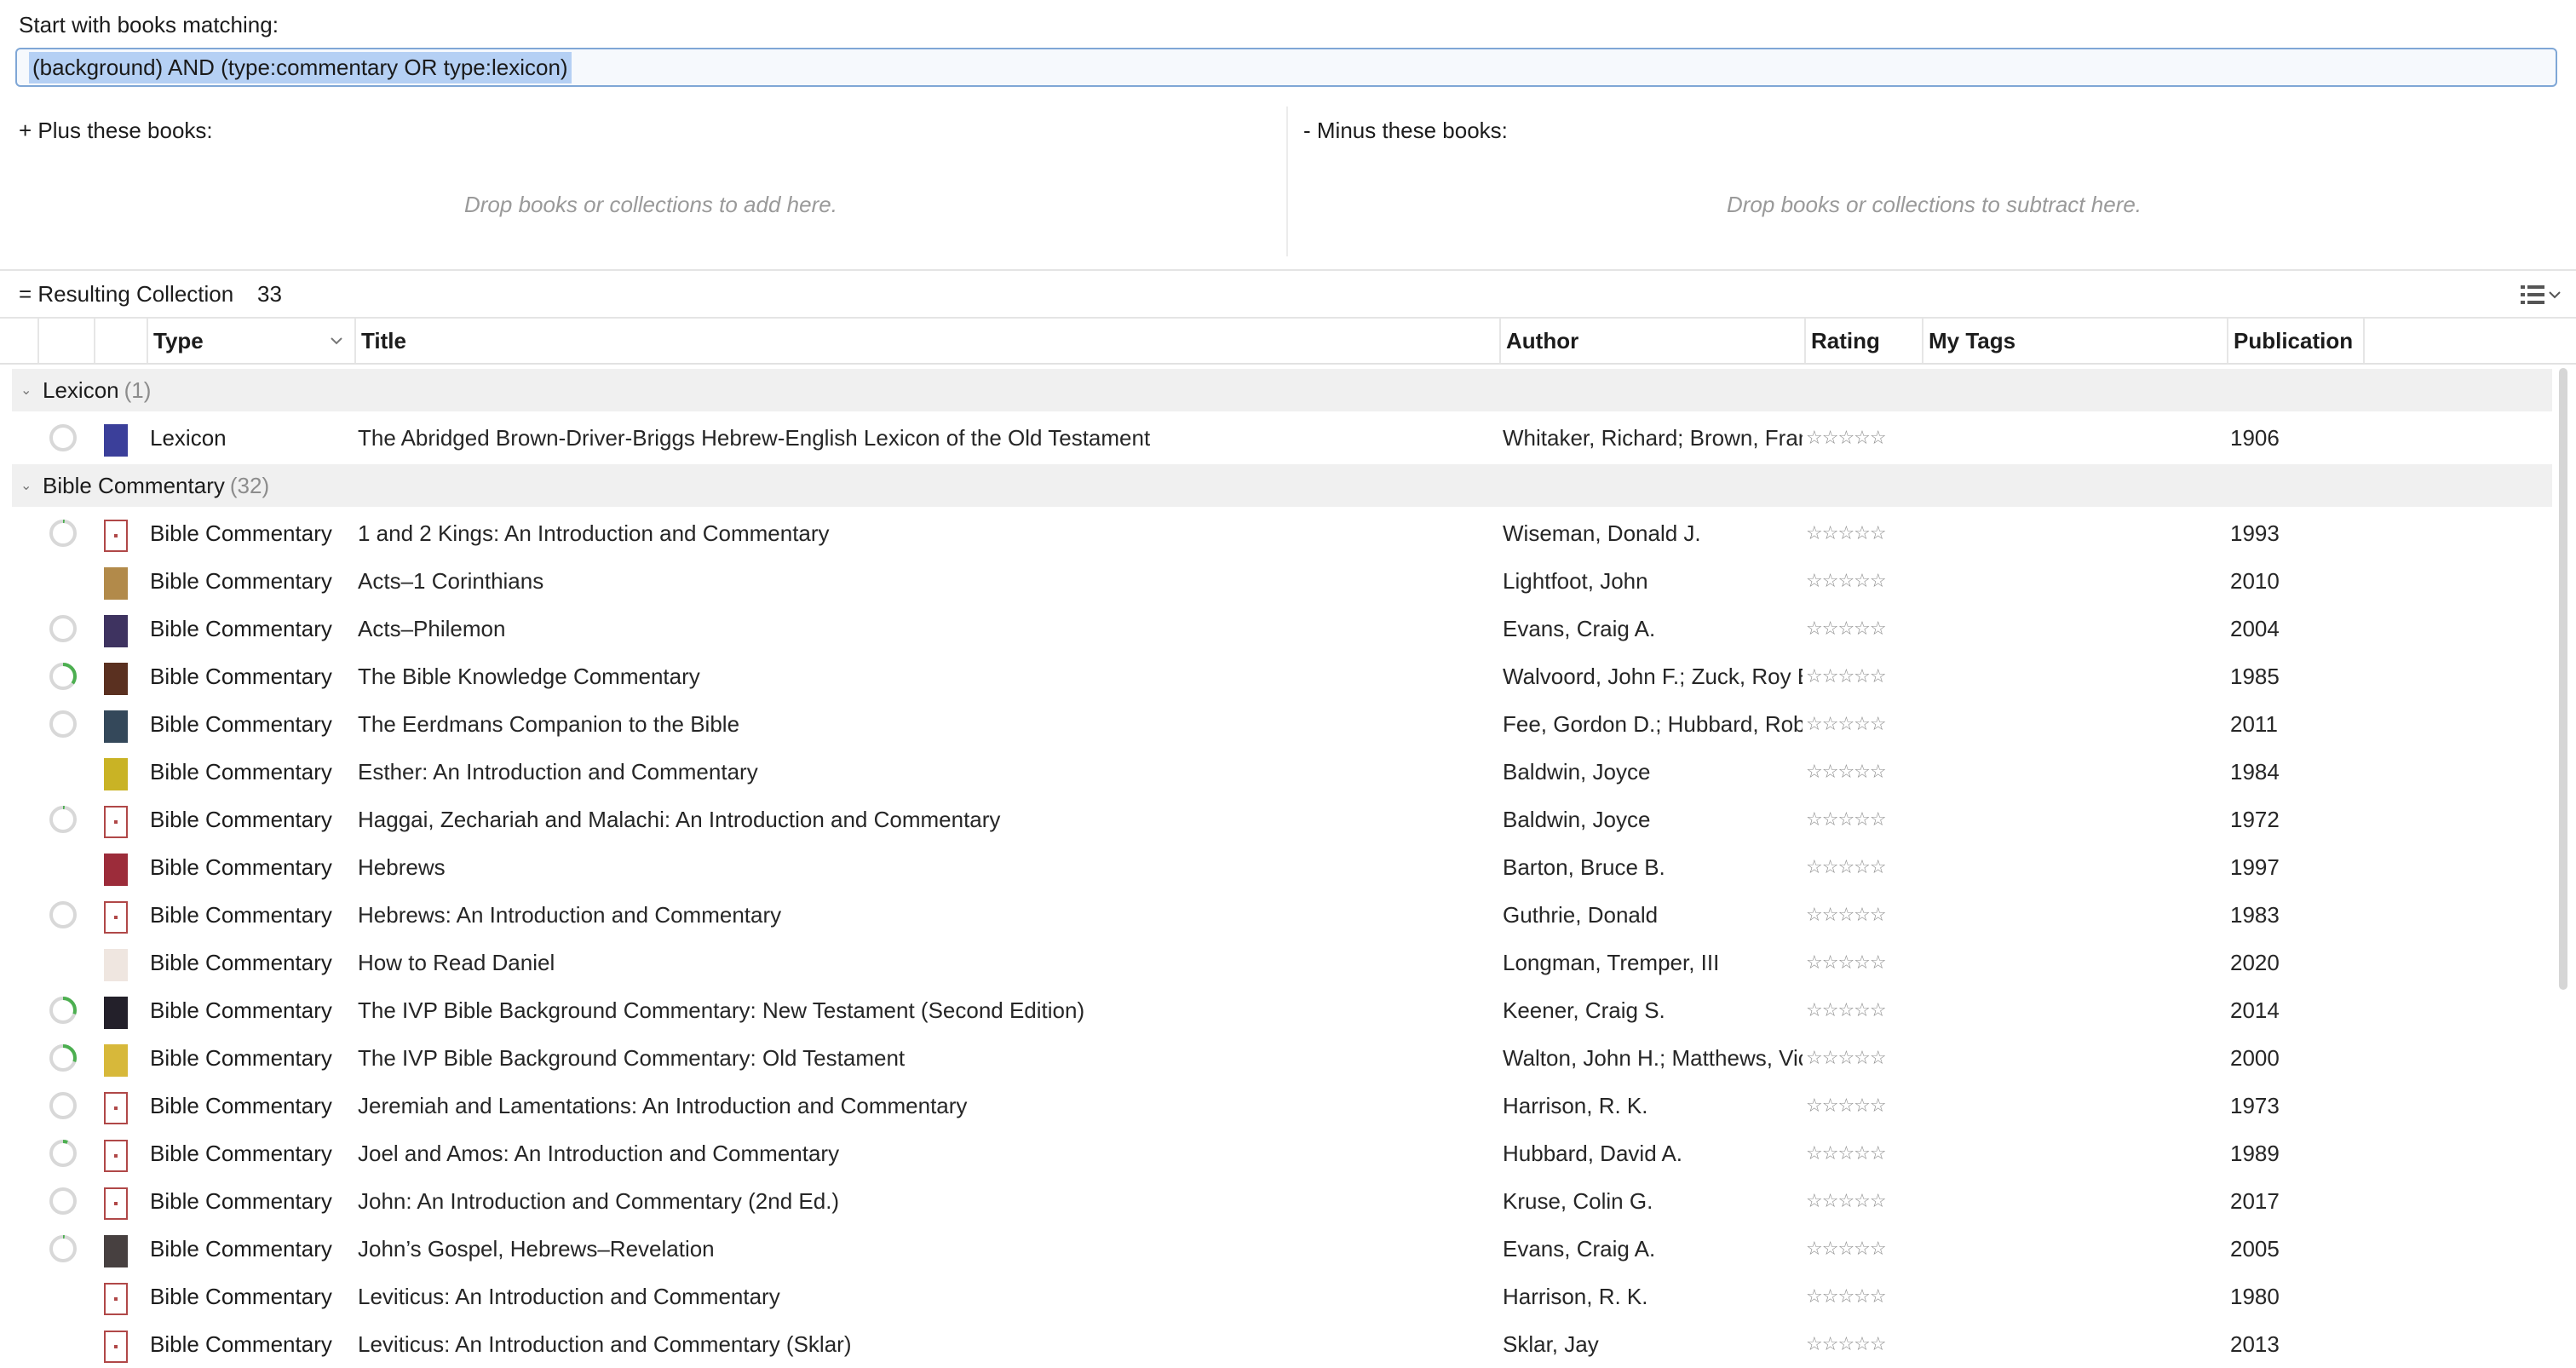  Describe the element at coordinates (1602, 533) in the screenshot. I see `author-cell: Wiseman, Donald J.` at that location.